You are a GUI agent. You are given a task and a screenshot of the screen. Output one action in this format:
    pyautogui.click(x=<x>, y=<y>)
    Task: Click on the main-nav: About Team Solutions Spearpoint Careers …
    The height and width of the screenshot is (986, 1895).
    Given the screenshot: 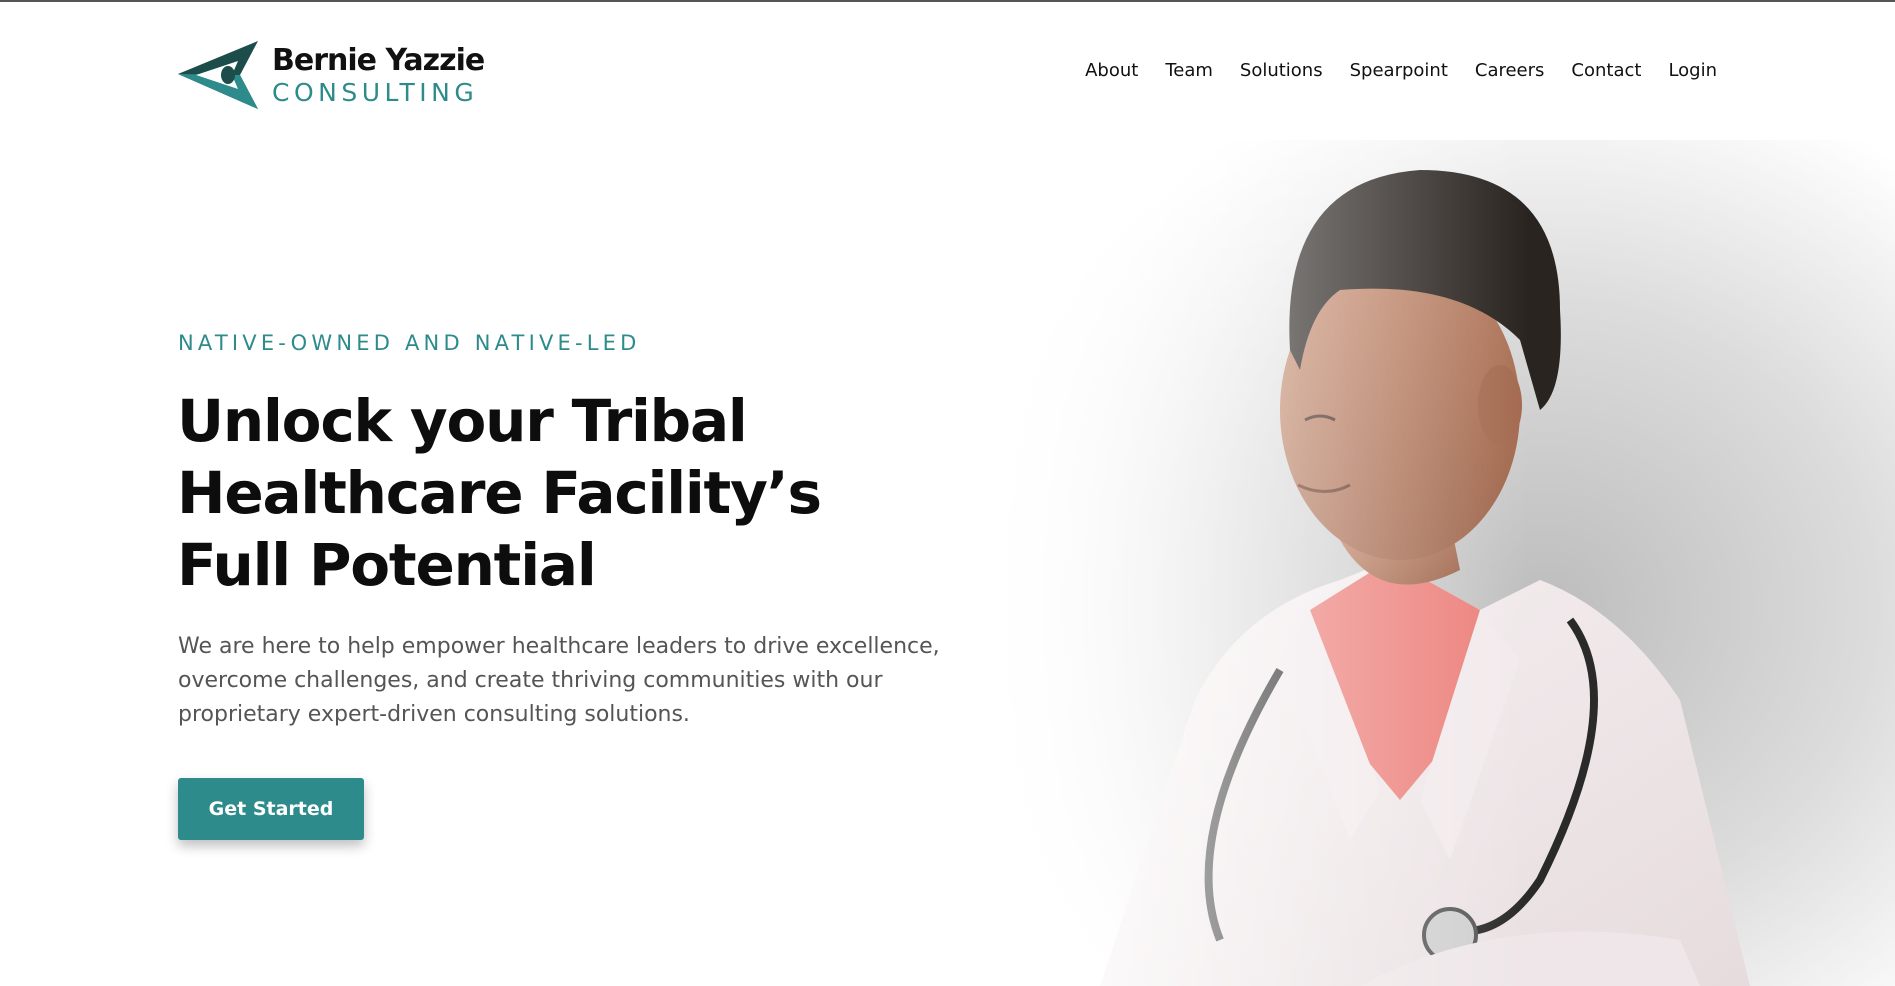 What is the action you would take?
    pyautogui.click(x=1401, y=70)
    